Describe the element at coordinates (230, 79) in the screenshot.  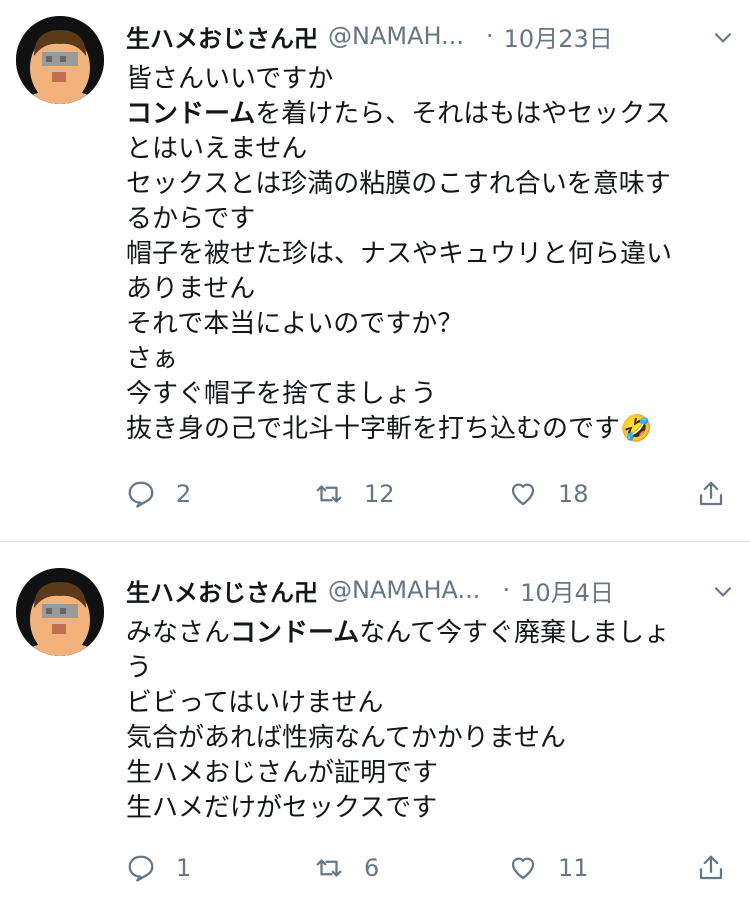
I see `tweet-text-segment: 皆さんいいですか` at that location.